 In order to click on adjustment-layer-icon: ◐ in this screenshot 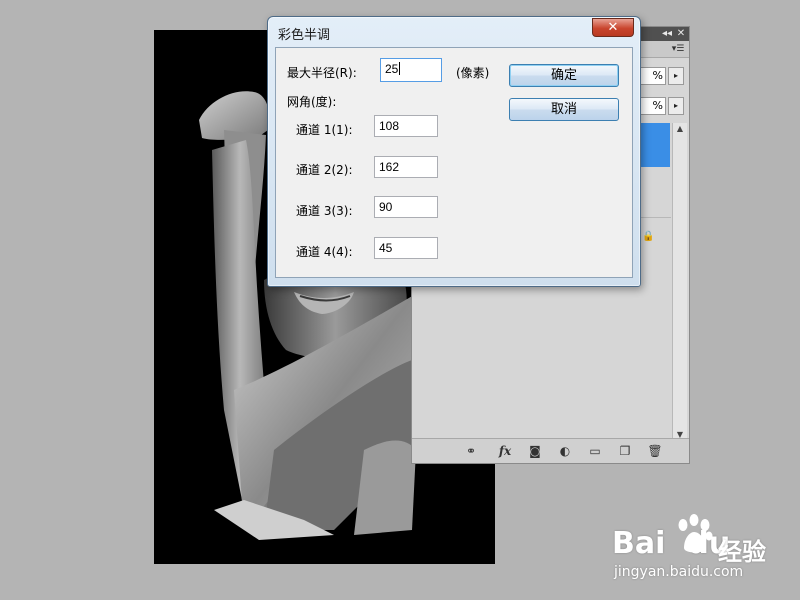, I will do `click(565, 451)`.